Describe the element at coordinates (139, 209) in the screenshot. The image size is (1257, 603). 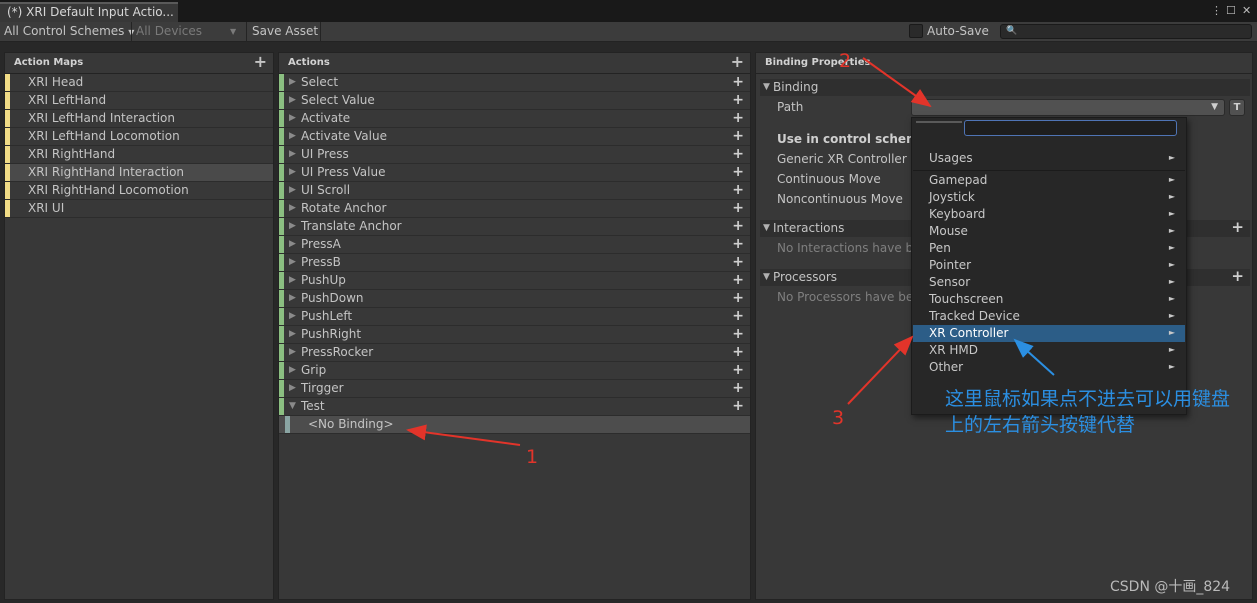
I see `action-map-item: XRI UI` at that location.